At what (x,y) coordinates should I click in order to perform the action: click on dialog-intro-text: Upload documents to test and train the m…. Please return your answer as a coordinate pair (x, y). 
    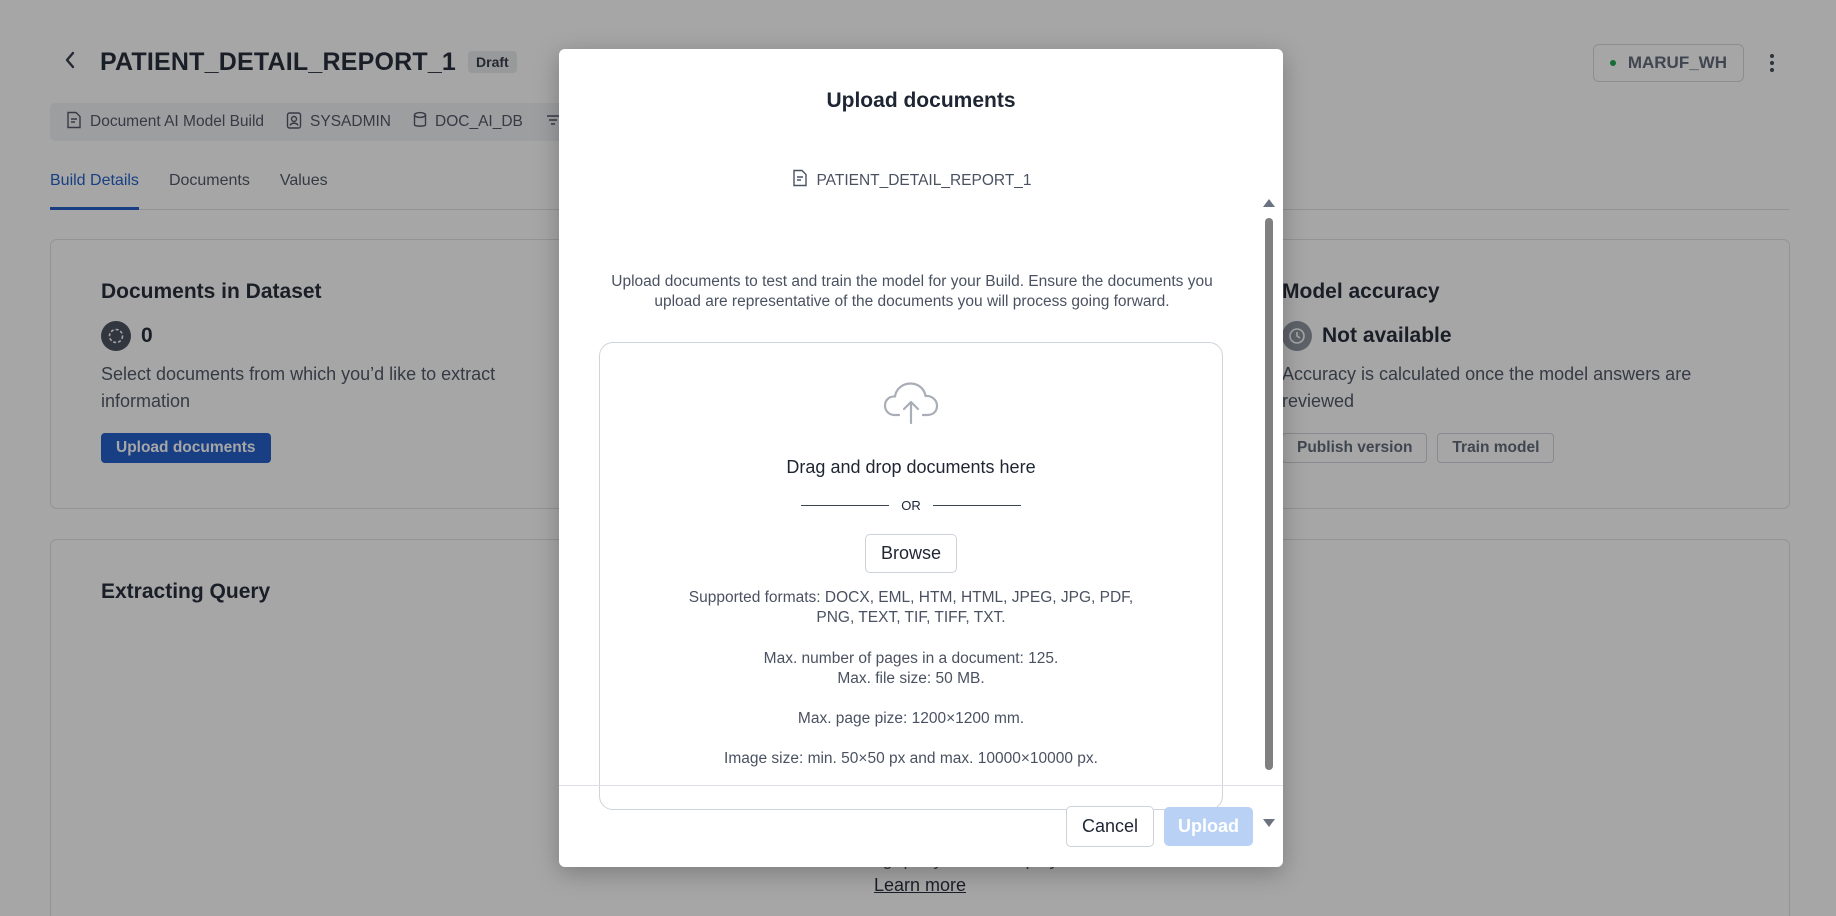
    Looking at the image, I should click on (912, 291).